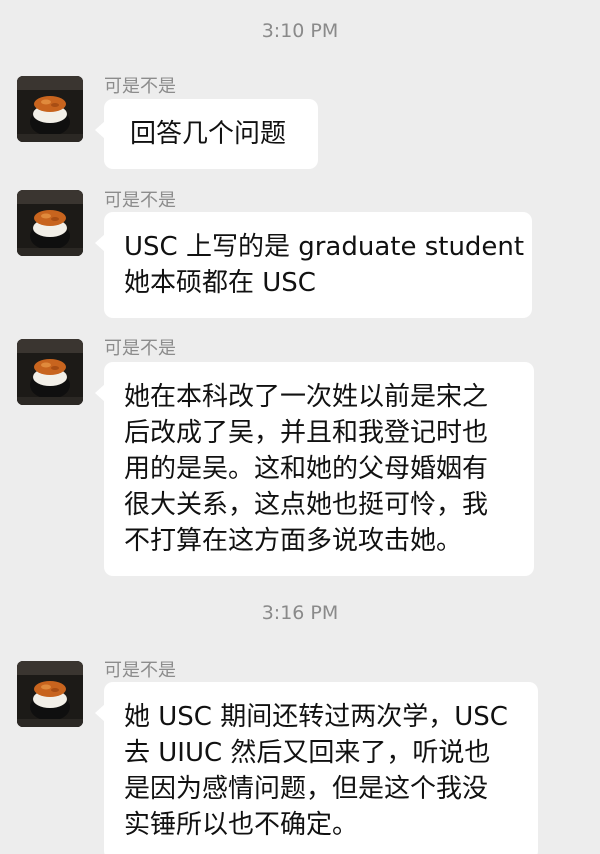 The width and height of the screenshot is (600, 854). Describe the element at coordinates (306, 397) in the screenshot. I see `message-text: 她在本科改了一次姓以前是宋之` at that location.